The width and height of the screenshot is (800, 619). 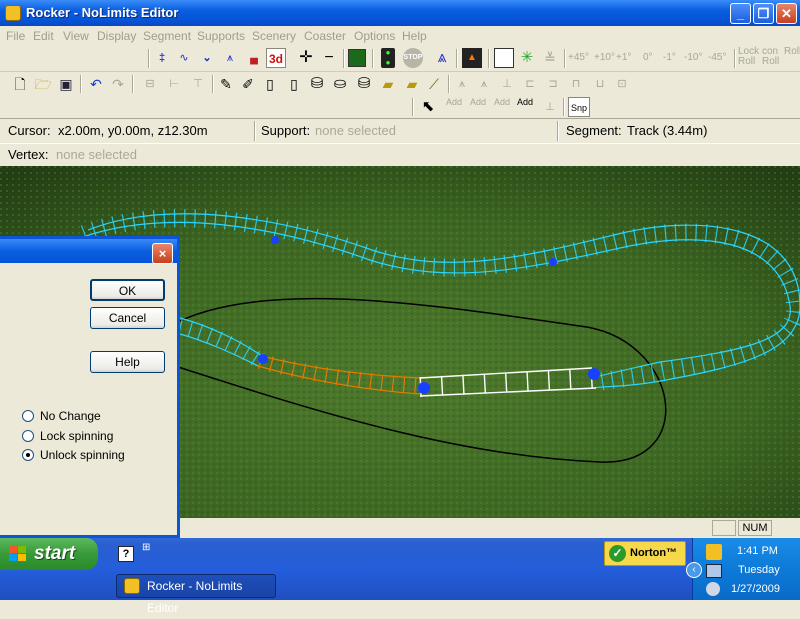 What do you see at coordinates (792, 52) in the screenshot?
I see `roll-extra-button: Roll` at bounding box center [792, 52].